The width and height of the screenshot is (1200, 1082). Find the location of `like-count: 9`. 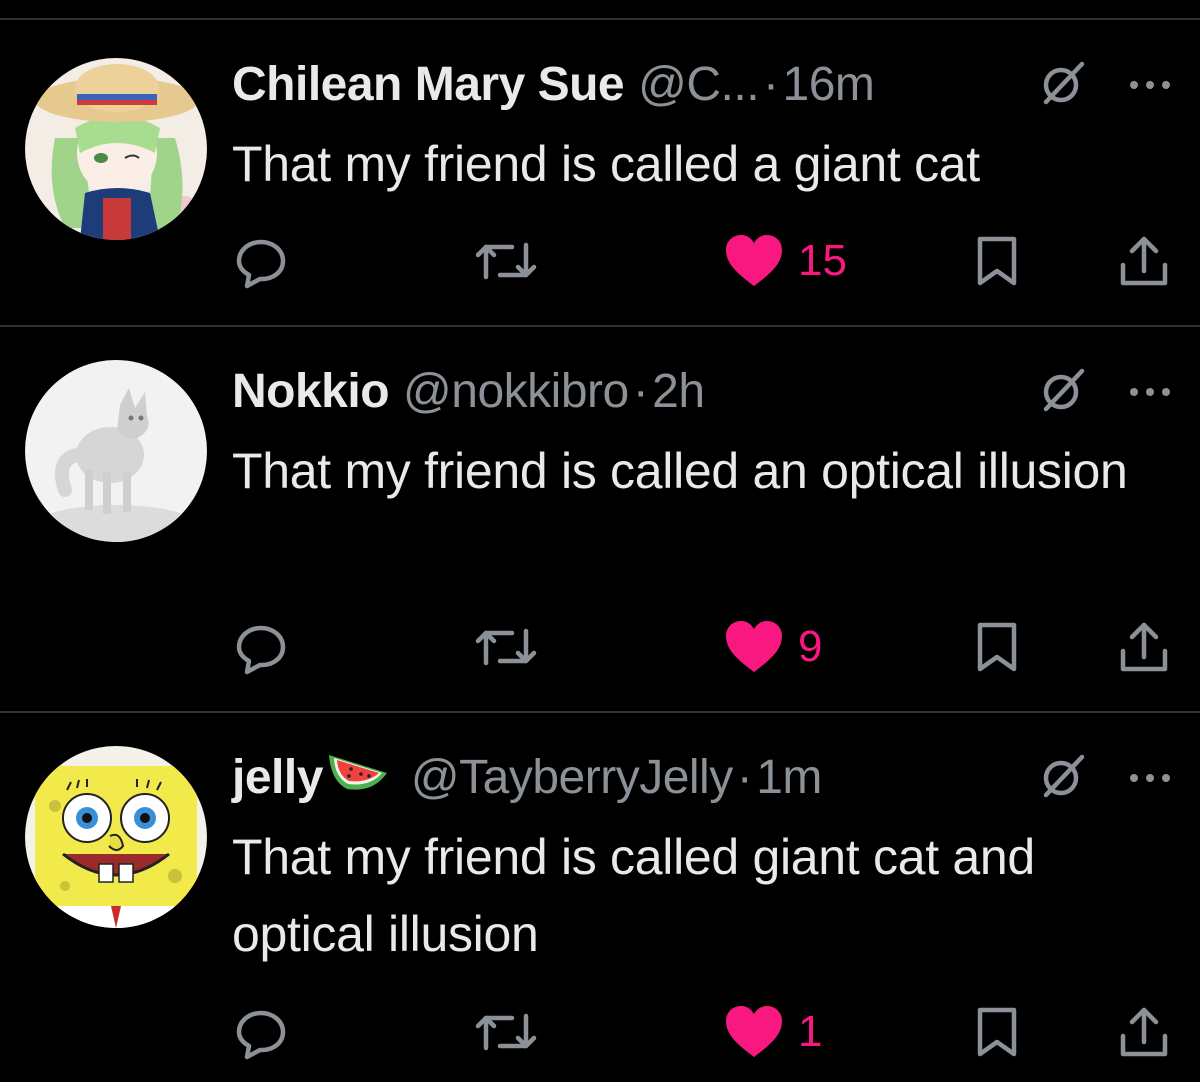

like-count: 9 is located at coordinates (810, 646).